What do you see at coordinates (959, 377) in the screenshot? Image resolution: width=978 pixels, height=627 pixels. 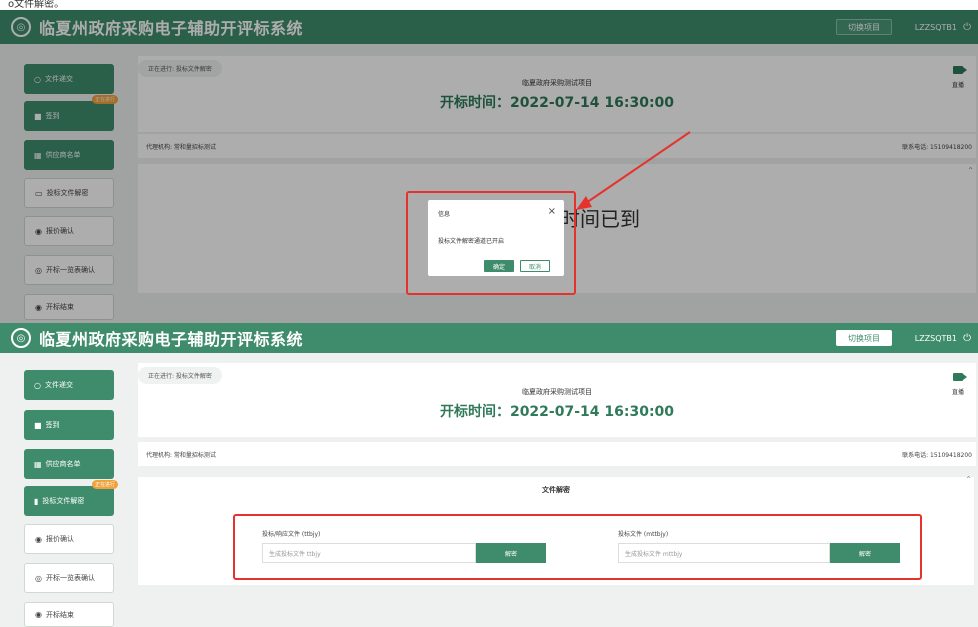 I see `video-camera-icon` at bounding box center [959, 377].